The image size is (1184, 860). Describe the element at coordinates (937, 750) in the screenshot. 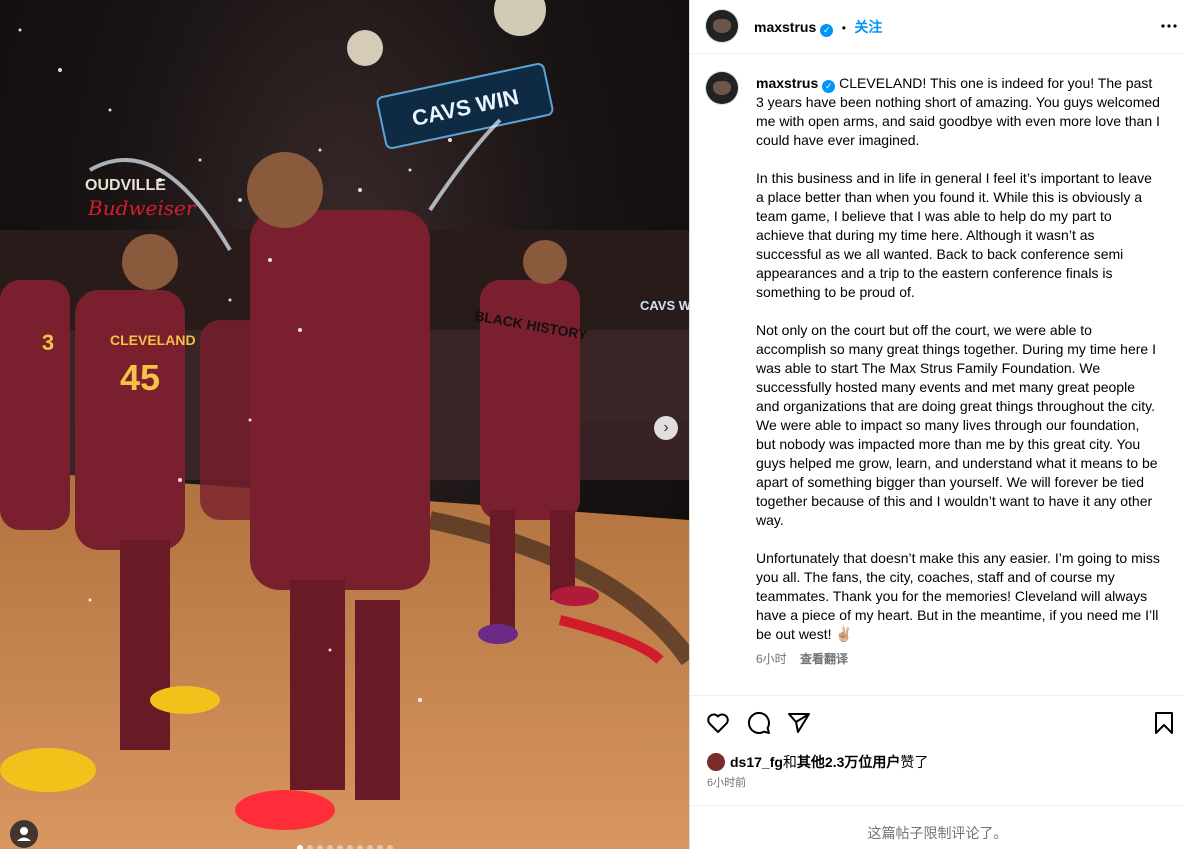

I see `action-bar: ds17_fg和其他2.3万位用户赞了 6小时前` at that location.